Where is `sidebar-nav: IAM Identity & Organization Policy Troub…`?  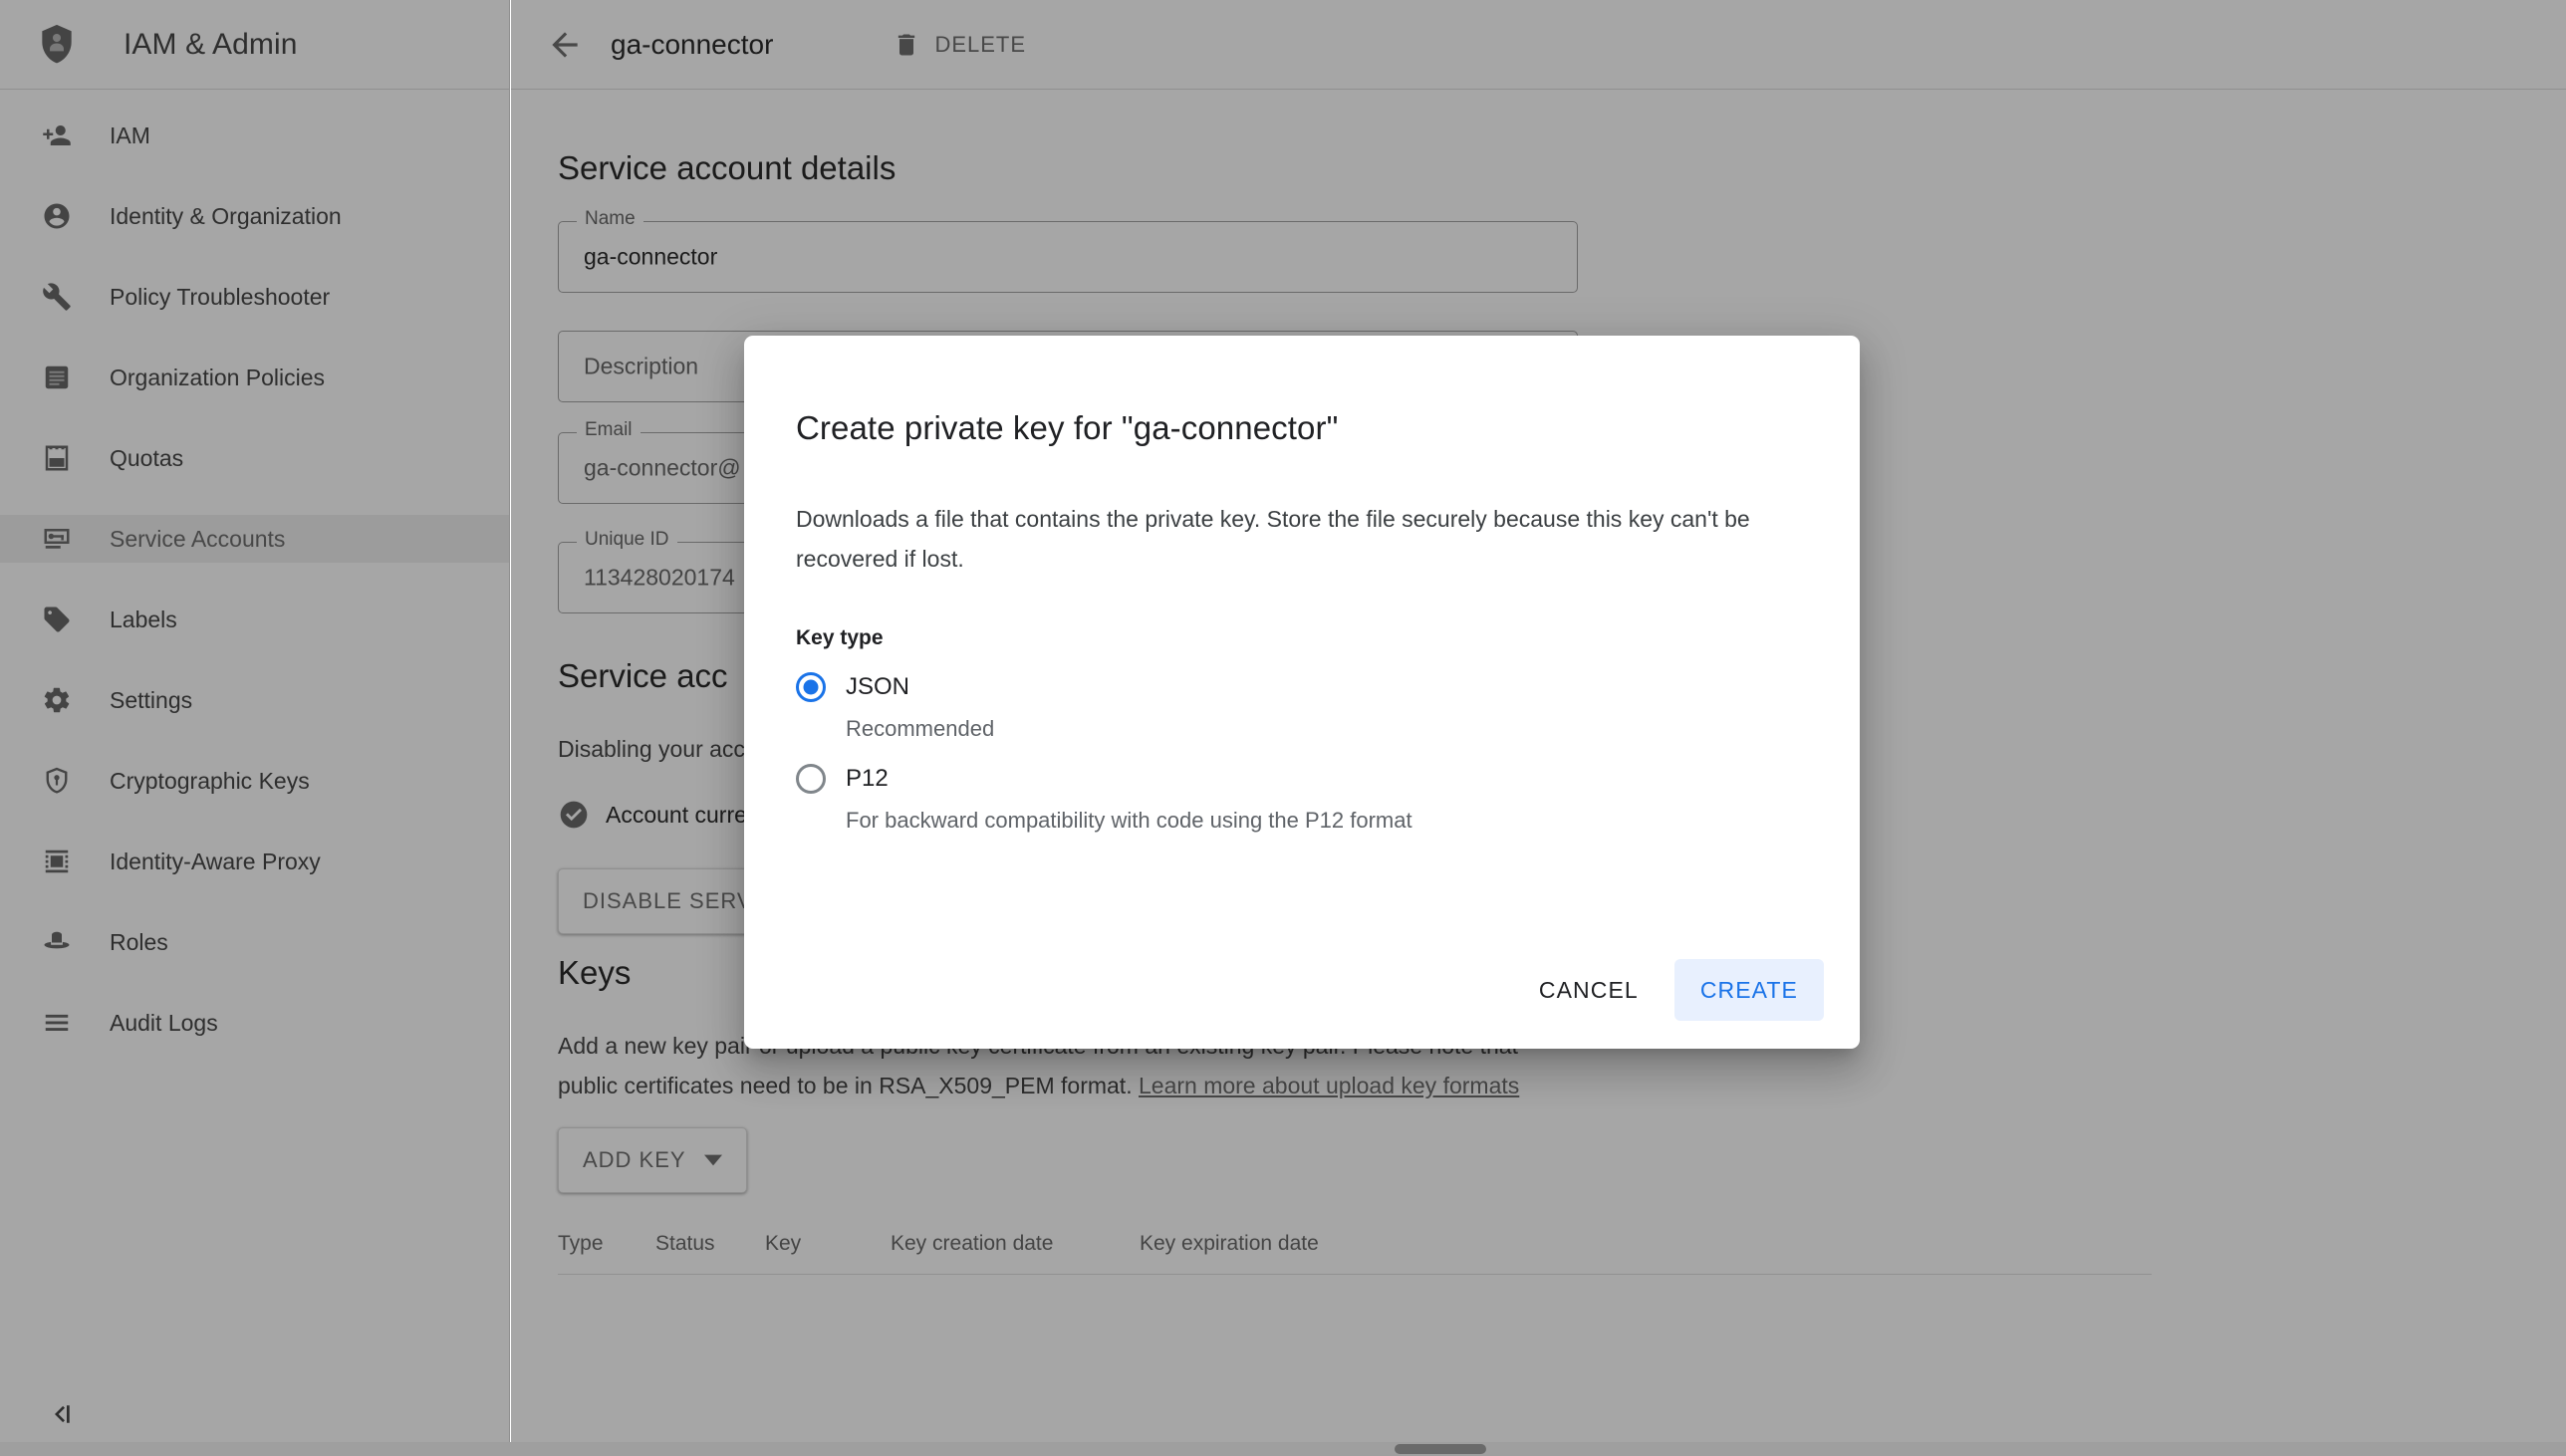
sidebar-nav: IAM Identity & Organization Policy Troub… is located at coordinates (254, 568).